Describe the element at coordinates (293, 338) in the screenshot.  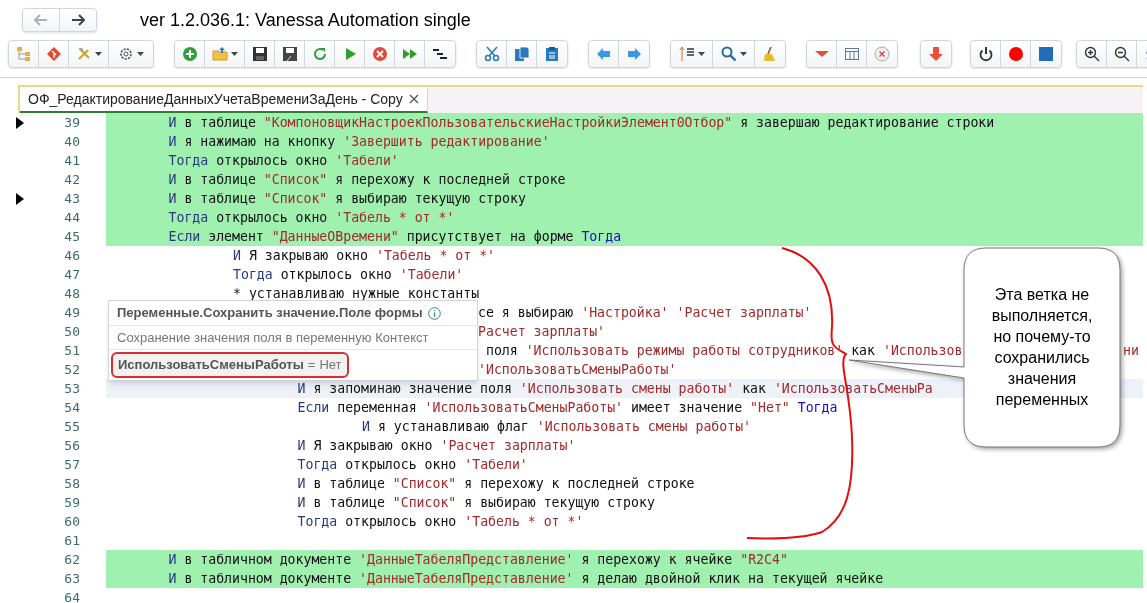
I see `tooltip-description: Сохранение значения поля в переменную Контекст` at that location.